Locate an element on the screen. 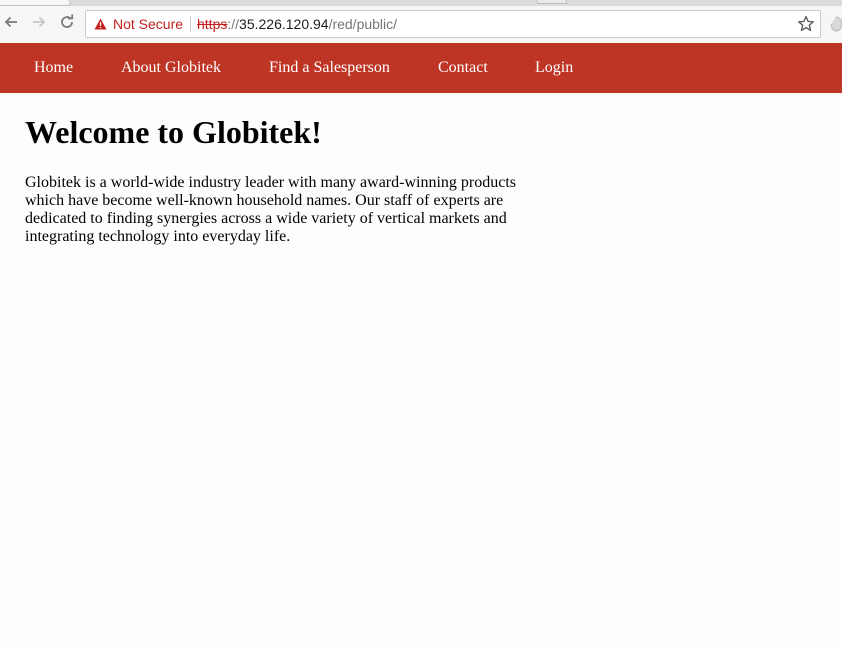 This screenshot has height=646, width=842. url-text: https://35.226.120.94/red/public/ is located at coordinates (297, 24).